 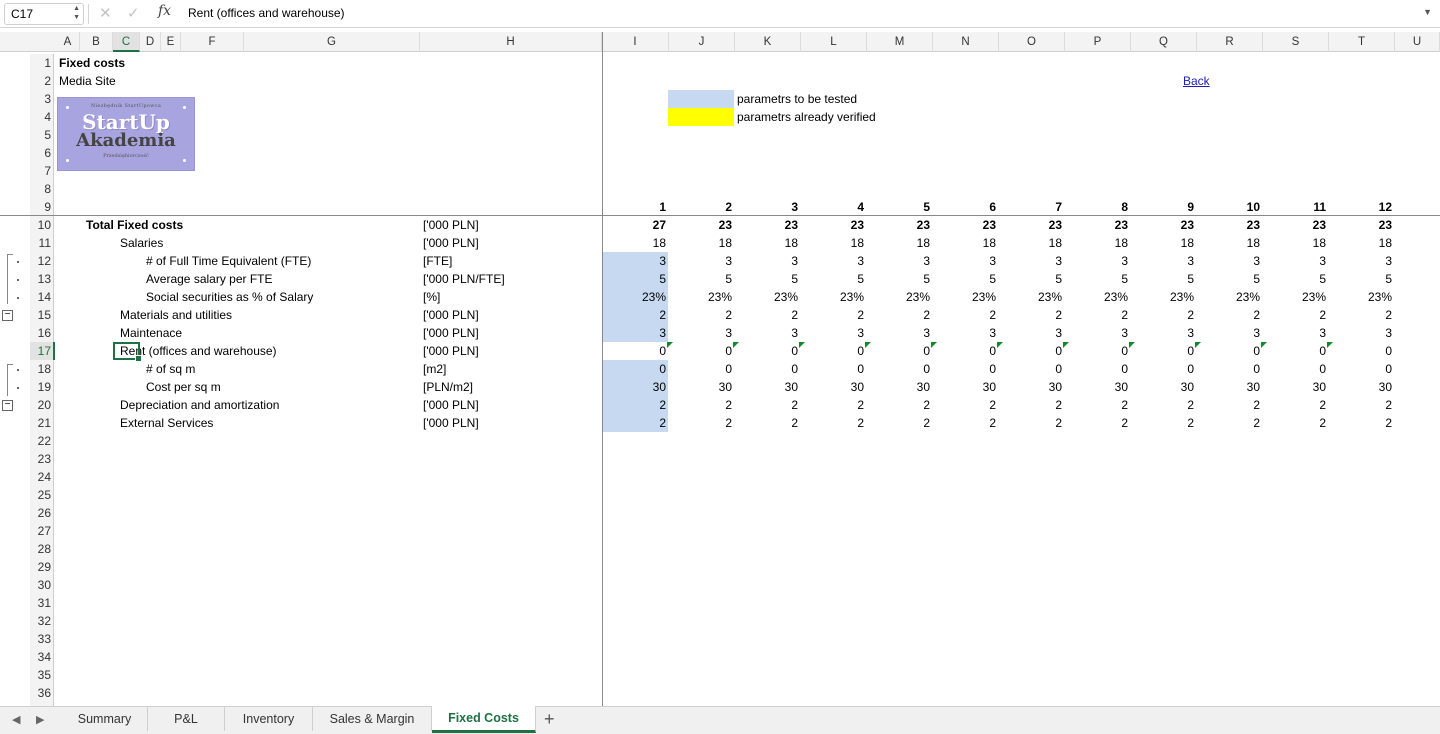 What do you see at coordinates (900, 207) in the screenshot?
I see `period-header: 5` at bounding box center [900, 207].